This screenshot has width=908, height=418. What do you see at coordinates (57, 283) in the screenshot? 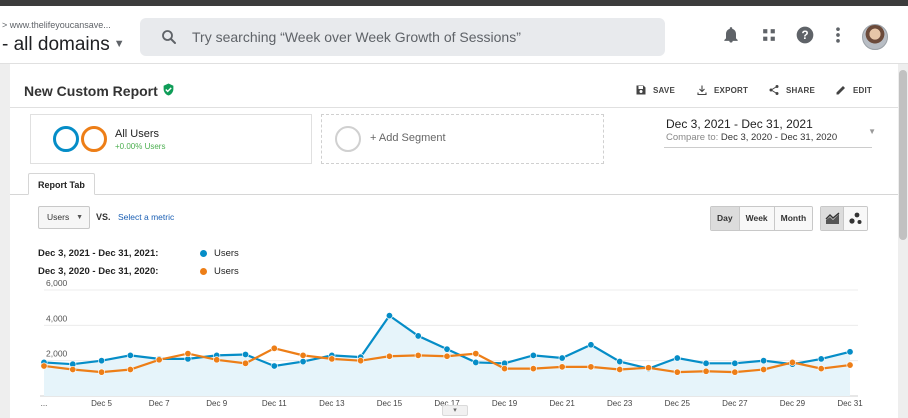
I see `y-tick-label: 6,000` at bounding box center [57, 283].